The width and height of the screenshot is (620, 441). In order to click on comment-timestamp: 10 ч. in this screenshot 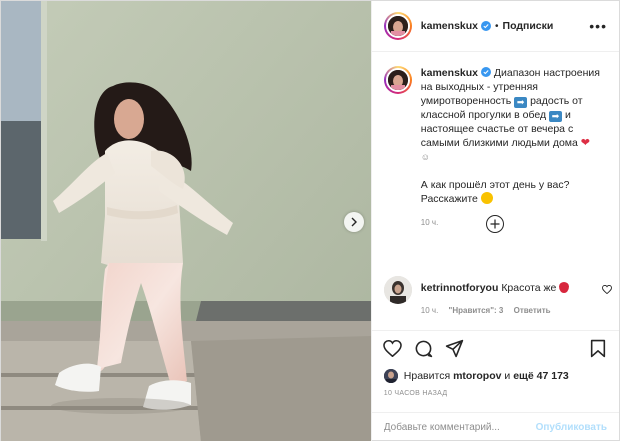, I will do `click(430, 310)`.